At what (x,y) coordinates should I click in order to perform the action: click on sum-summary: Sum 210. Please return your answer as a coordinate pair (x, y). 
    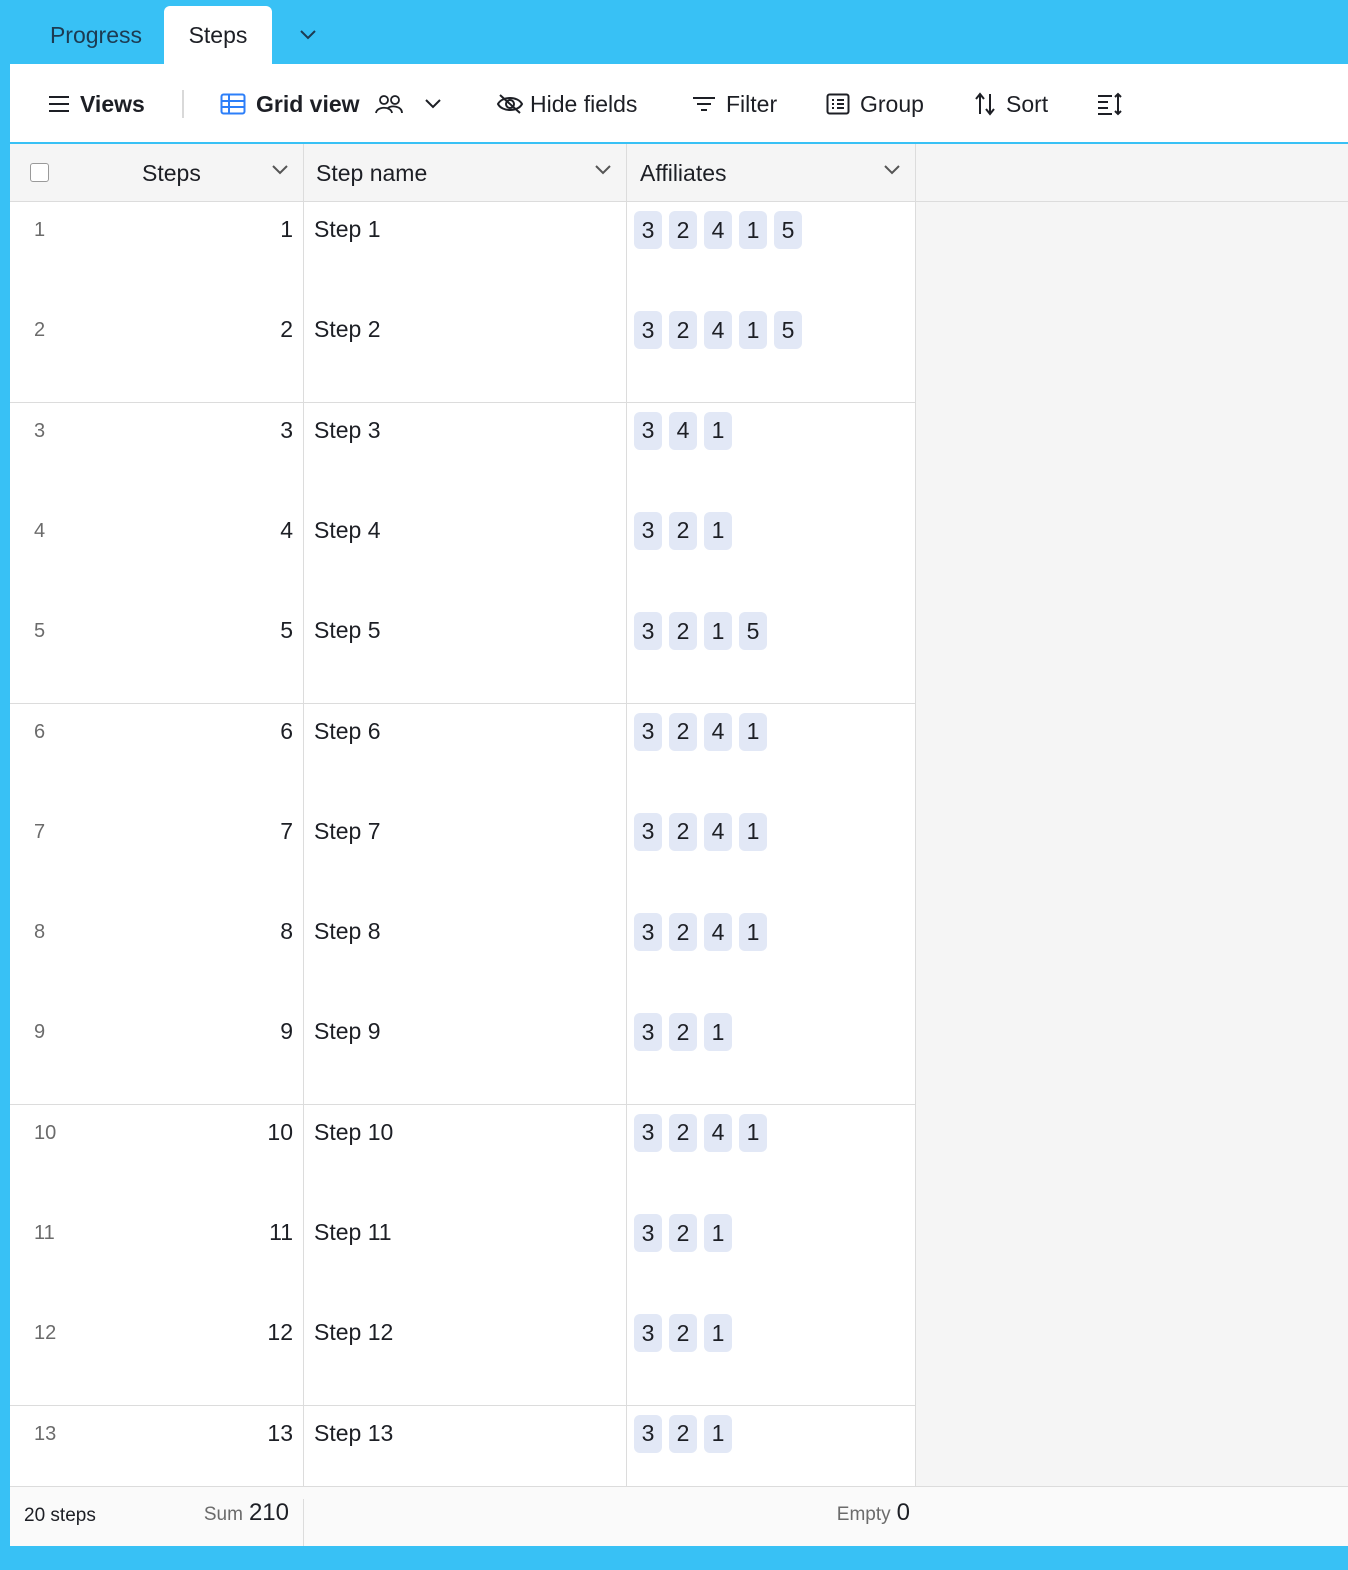
    Looking at the image, I should click on (157, 1522).